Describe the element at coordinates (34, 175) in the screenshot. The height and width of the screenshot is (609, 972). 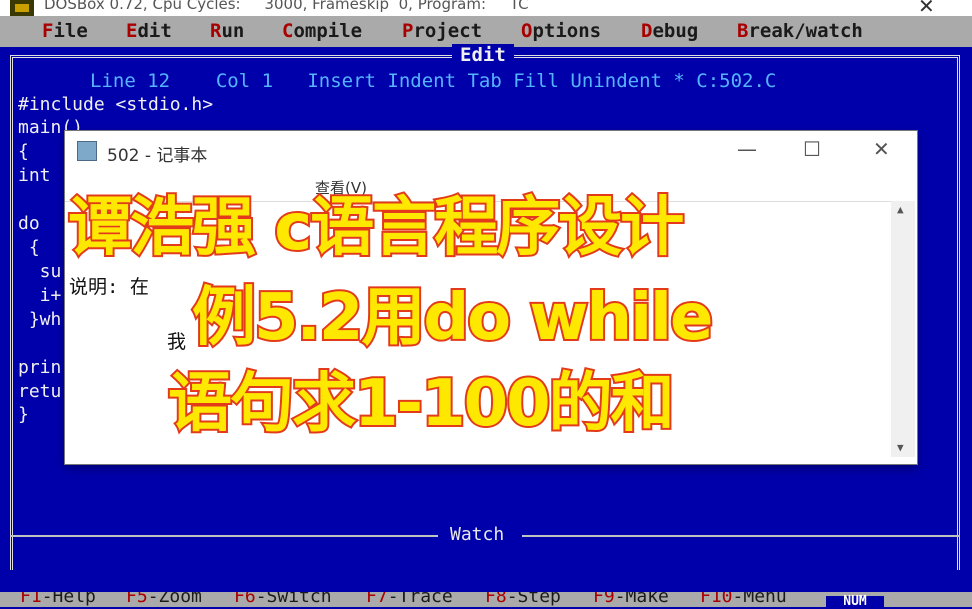
I see `code-line: int` at that location.